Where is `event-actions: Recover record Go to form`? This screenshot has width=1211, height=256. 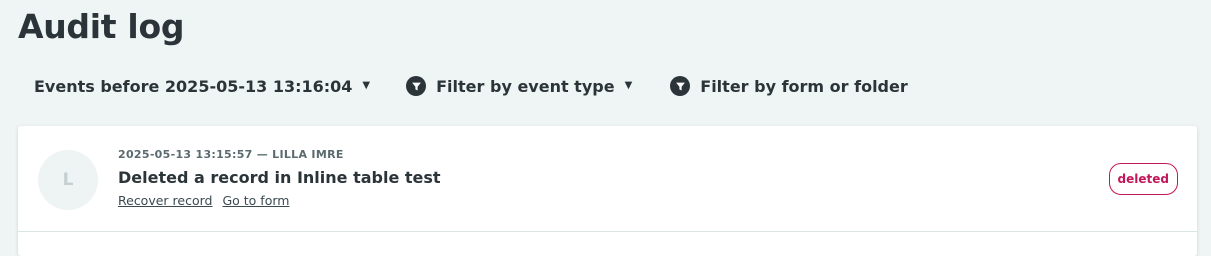 event-actions: Recover record Go to form is located at coordinates (203, 200).